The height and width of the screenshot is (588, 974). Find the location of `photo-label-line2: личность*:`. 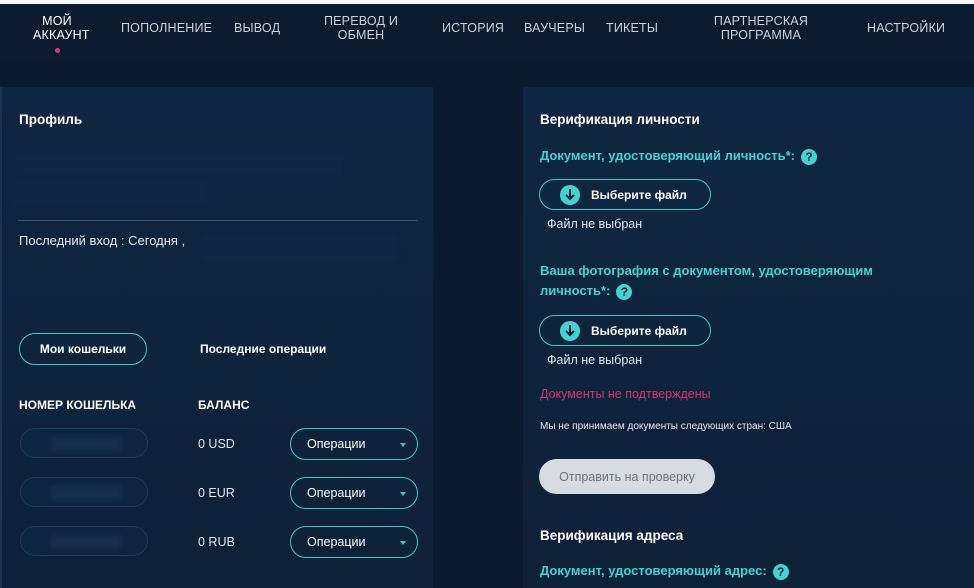

photo-label-line2: личность*: is located at coordinates (575, 290).